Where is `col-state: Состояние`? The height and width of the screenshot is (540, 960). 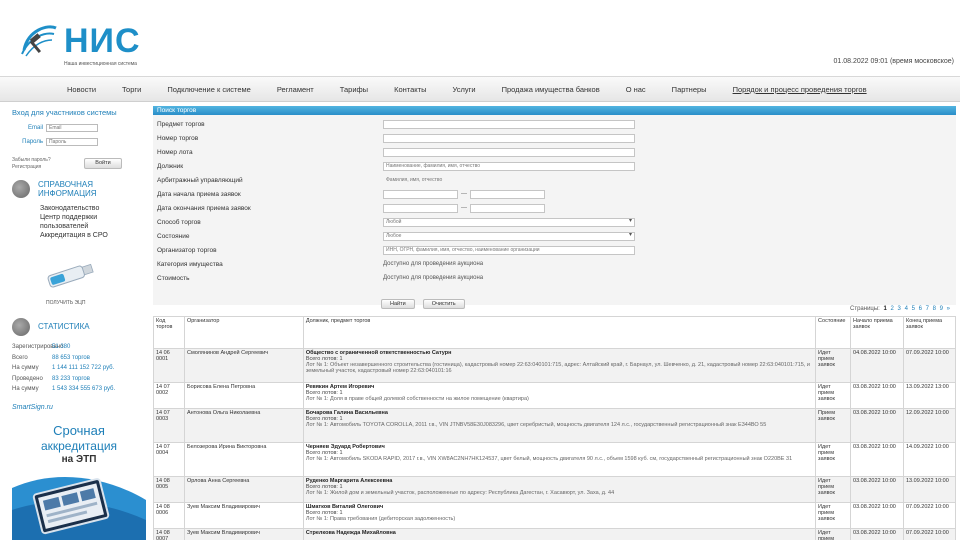 col-state: Состояние is located at coordinates (833, 332).